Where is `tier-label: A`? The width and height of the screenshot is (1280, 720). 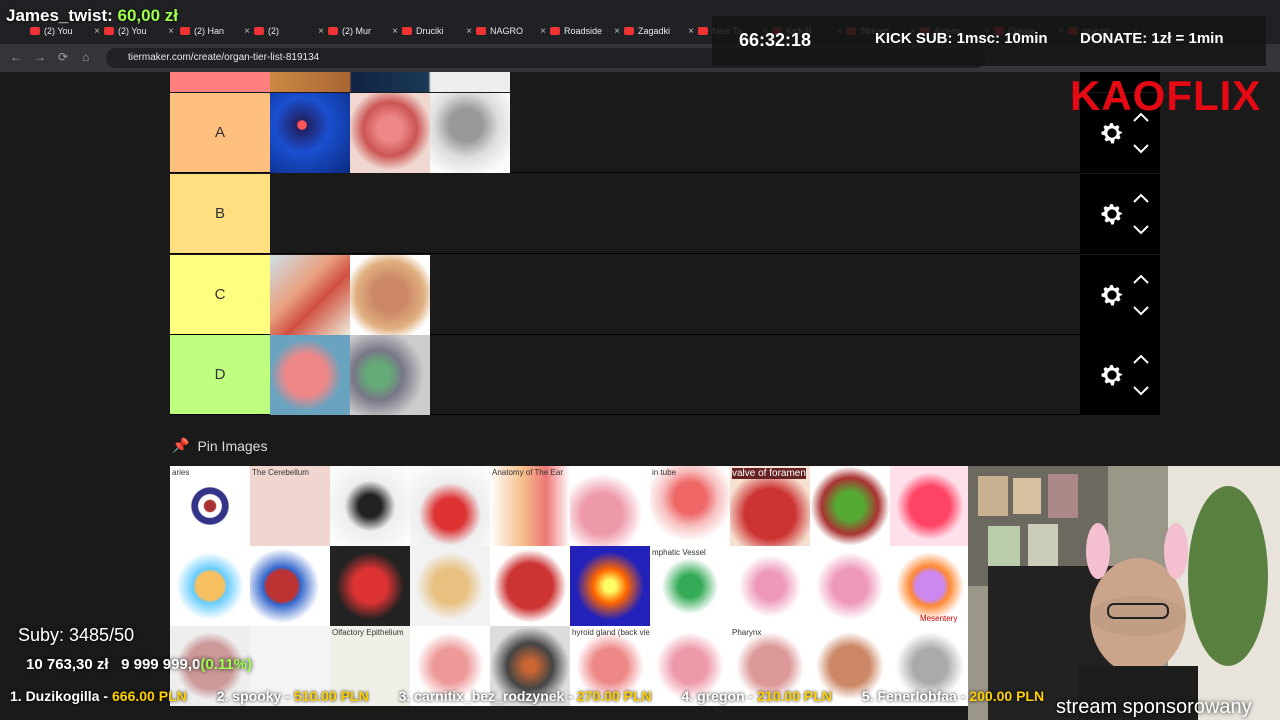
tier-label: A is located at coordinates (220, 132).